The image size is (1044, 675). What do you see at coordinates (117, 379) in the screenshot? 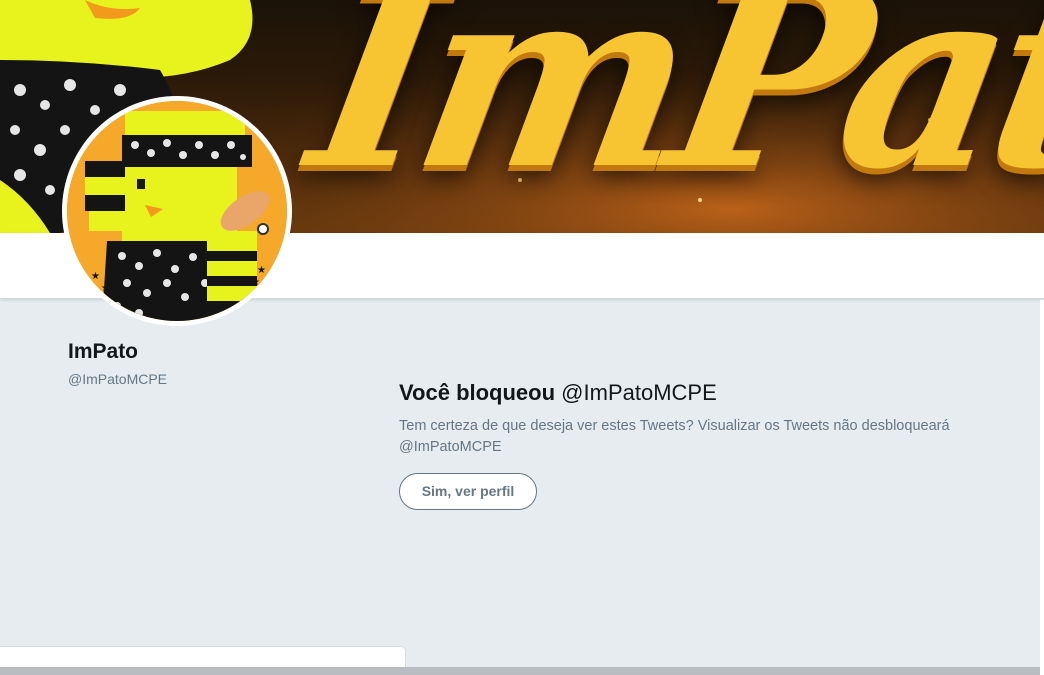
I see `profile-screen-name: @ImPatoMCPE` at bounding box center [117, 379].